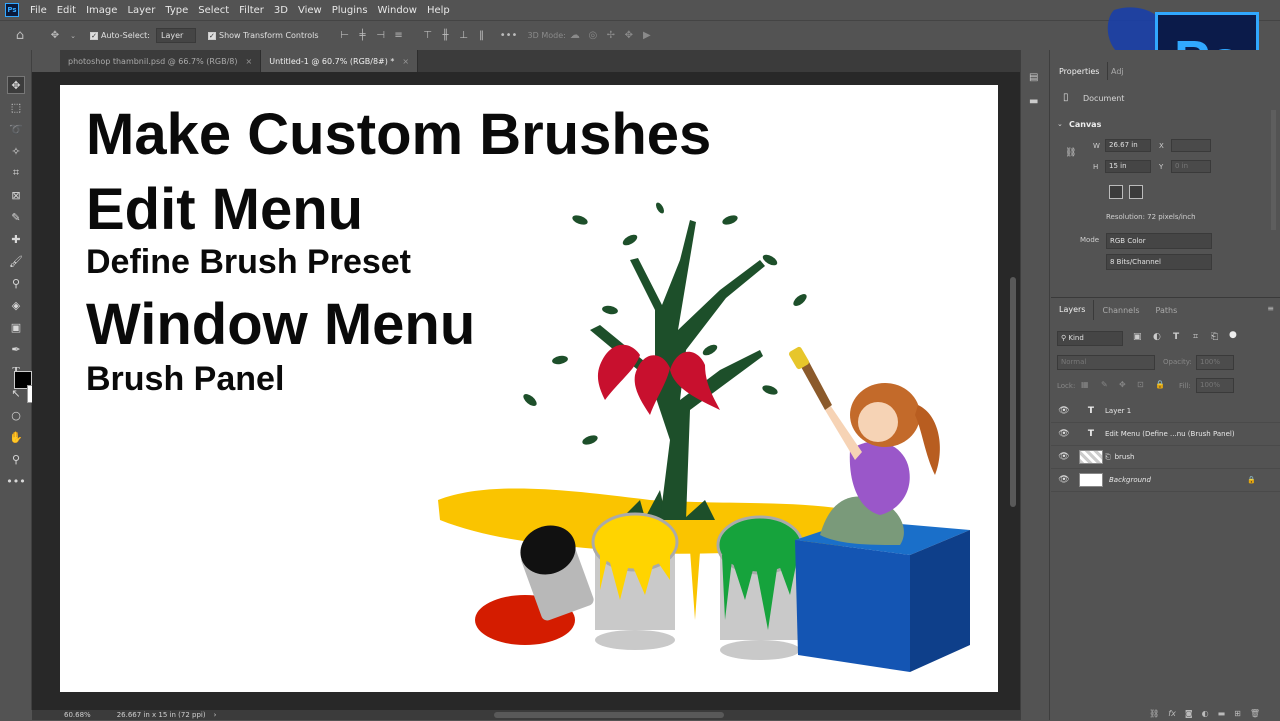  I want to click on filter-adjustment-icon: ◐, so click(1157, 337).